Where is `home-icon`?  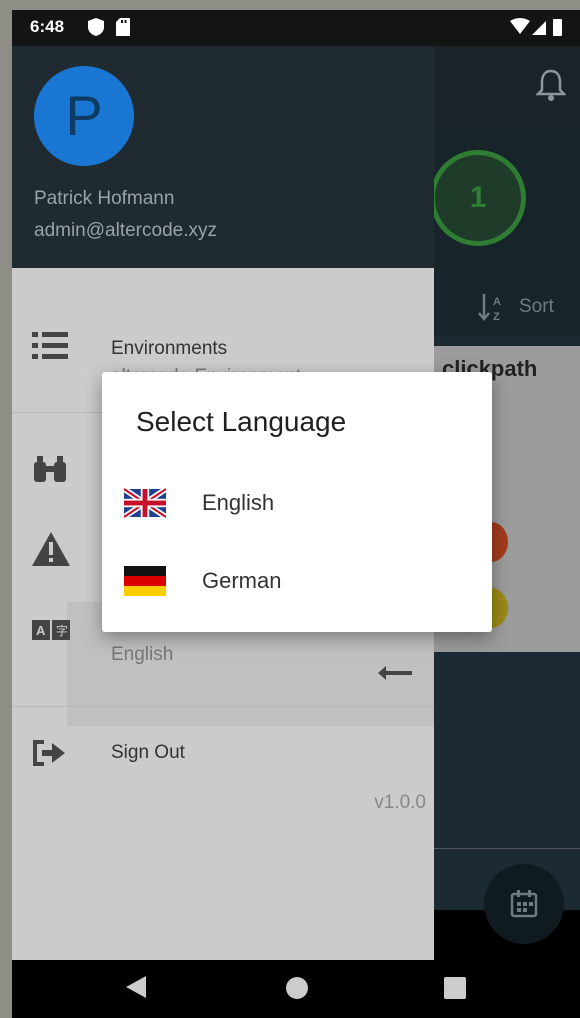
home-icon is located at coordinates (297, 988).